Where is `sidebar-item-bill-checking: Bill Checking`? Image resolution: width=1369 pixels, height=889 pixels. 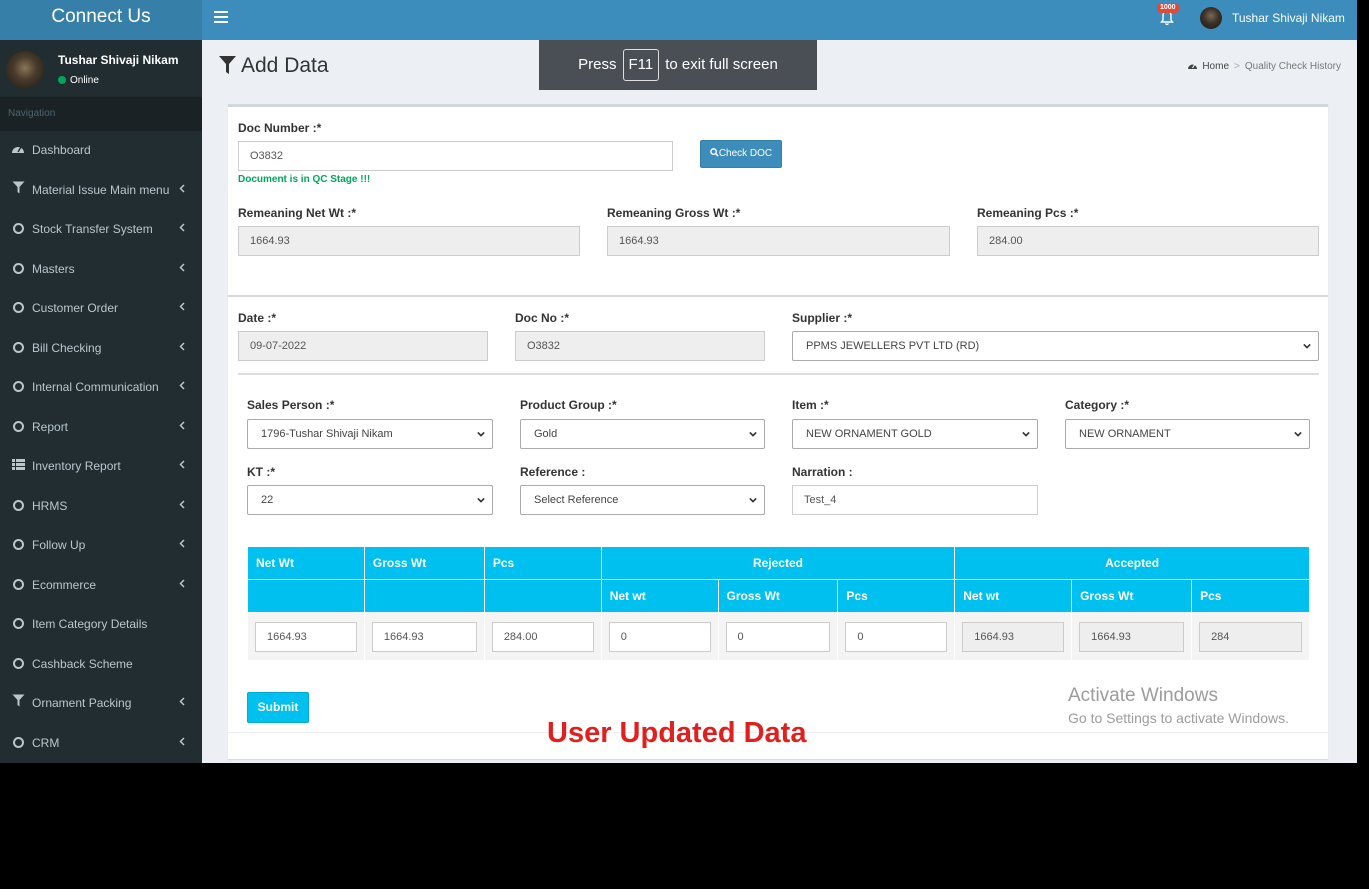
sidebar-item-bill-checking: Bill Checking is located at coordinates (101, 349).